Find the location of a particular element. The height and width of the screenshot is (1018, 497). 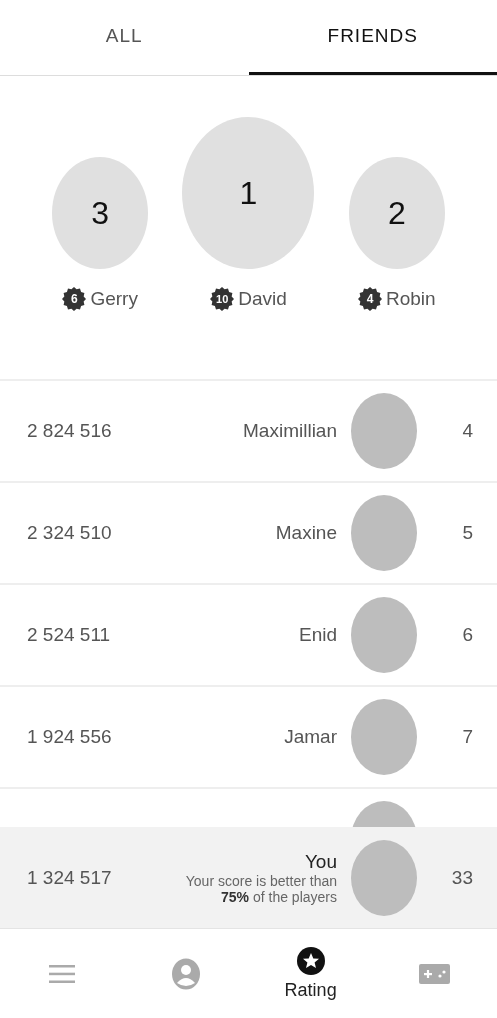

player-name: Gerry is located at coordinates (114, 299).